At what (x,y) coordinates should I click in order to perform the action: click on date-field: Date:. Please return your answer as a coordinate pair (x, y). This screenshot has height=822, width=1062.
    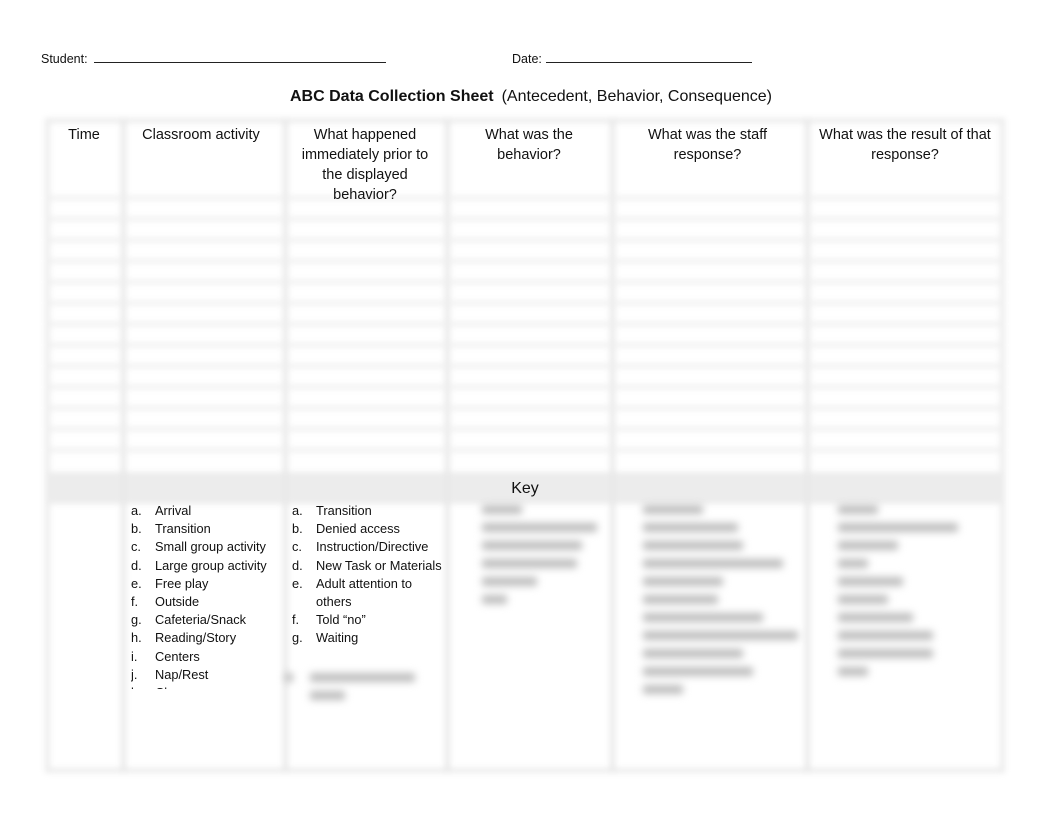
    Looking at the image, I should click on (632, 57).